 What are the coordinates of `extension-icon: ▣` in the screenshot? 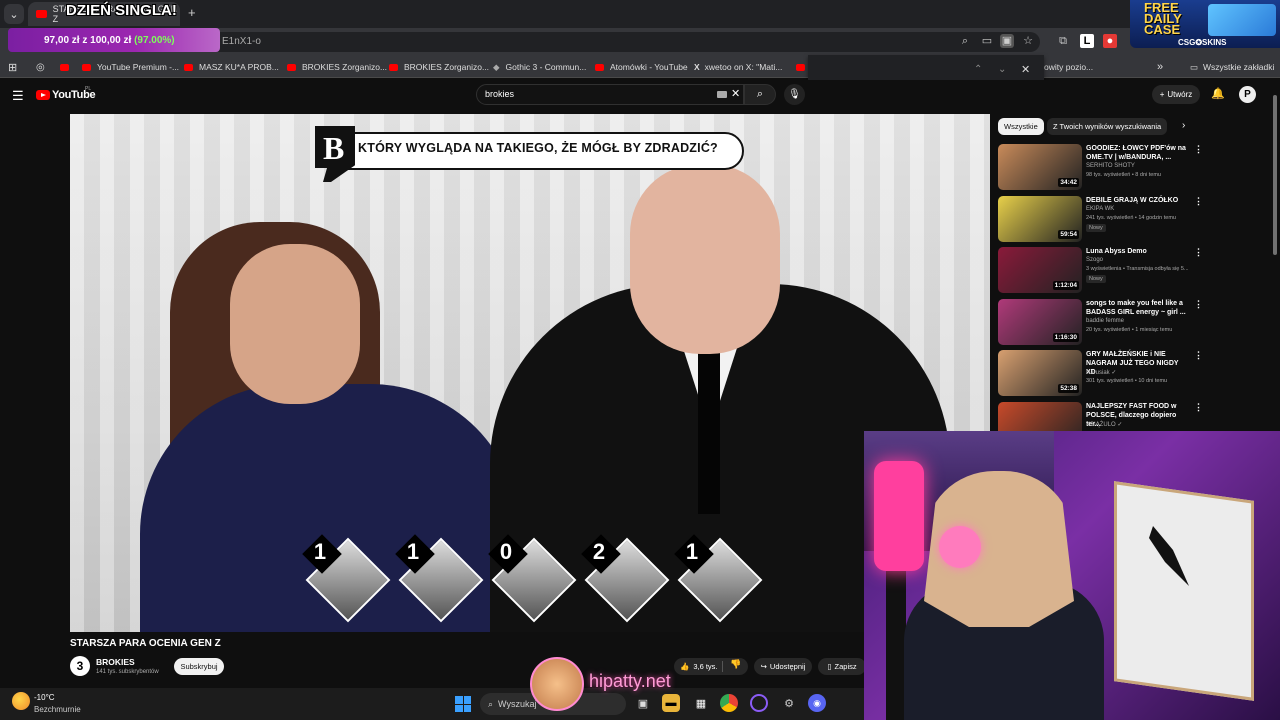 It's located at (1007, 41).